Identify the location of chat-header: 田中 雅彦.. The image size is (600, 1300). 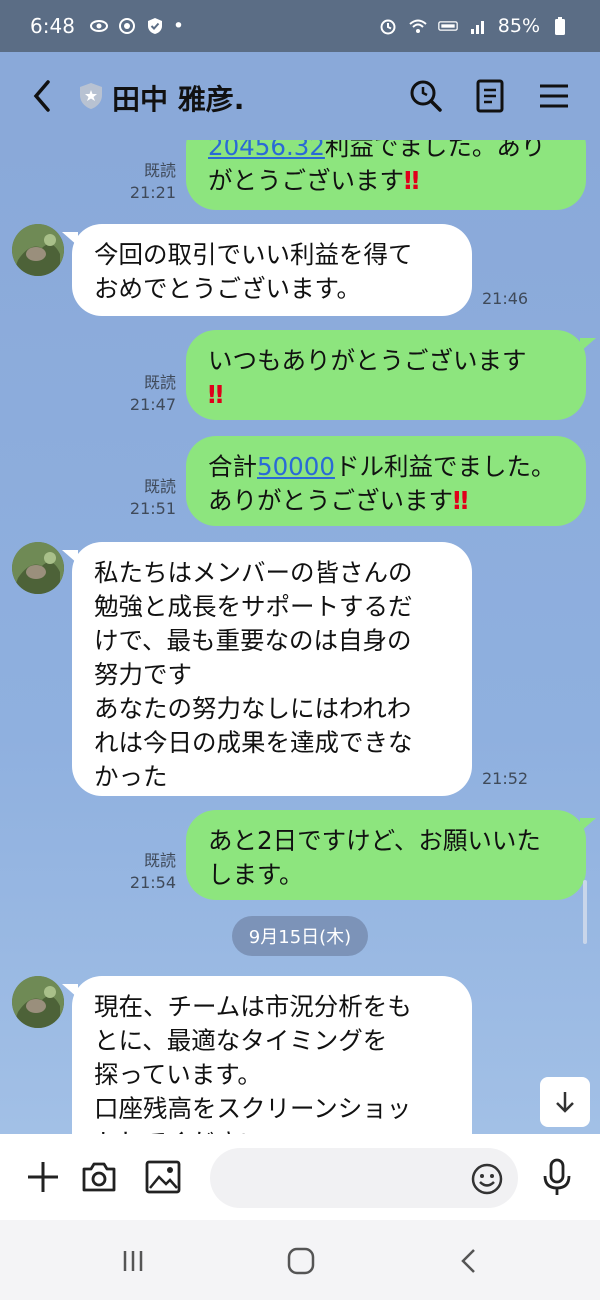
(300, 96).